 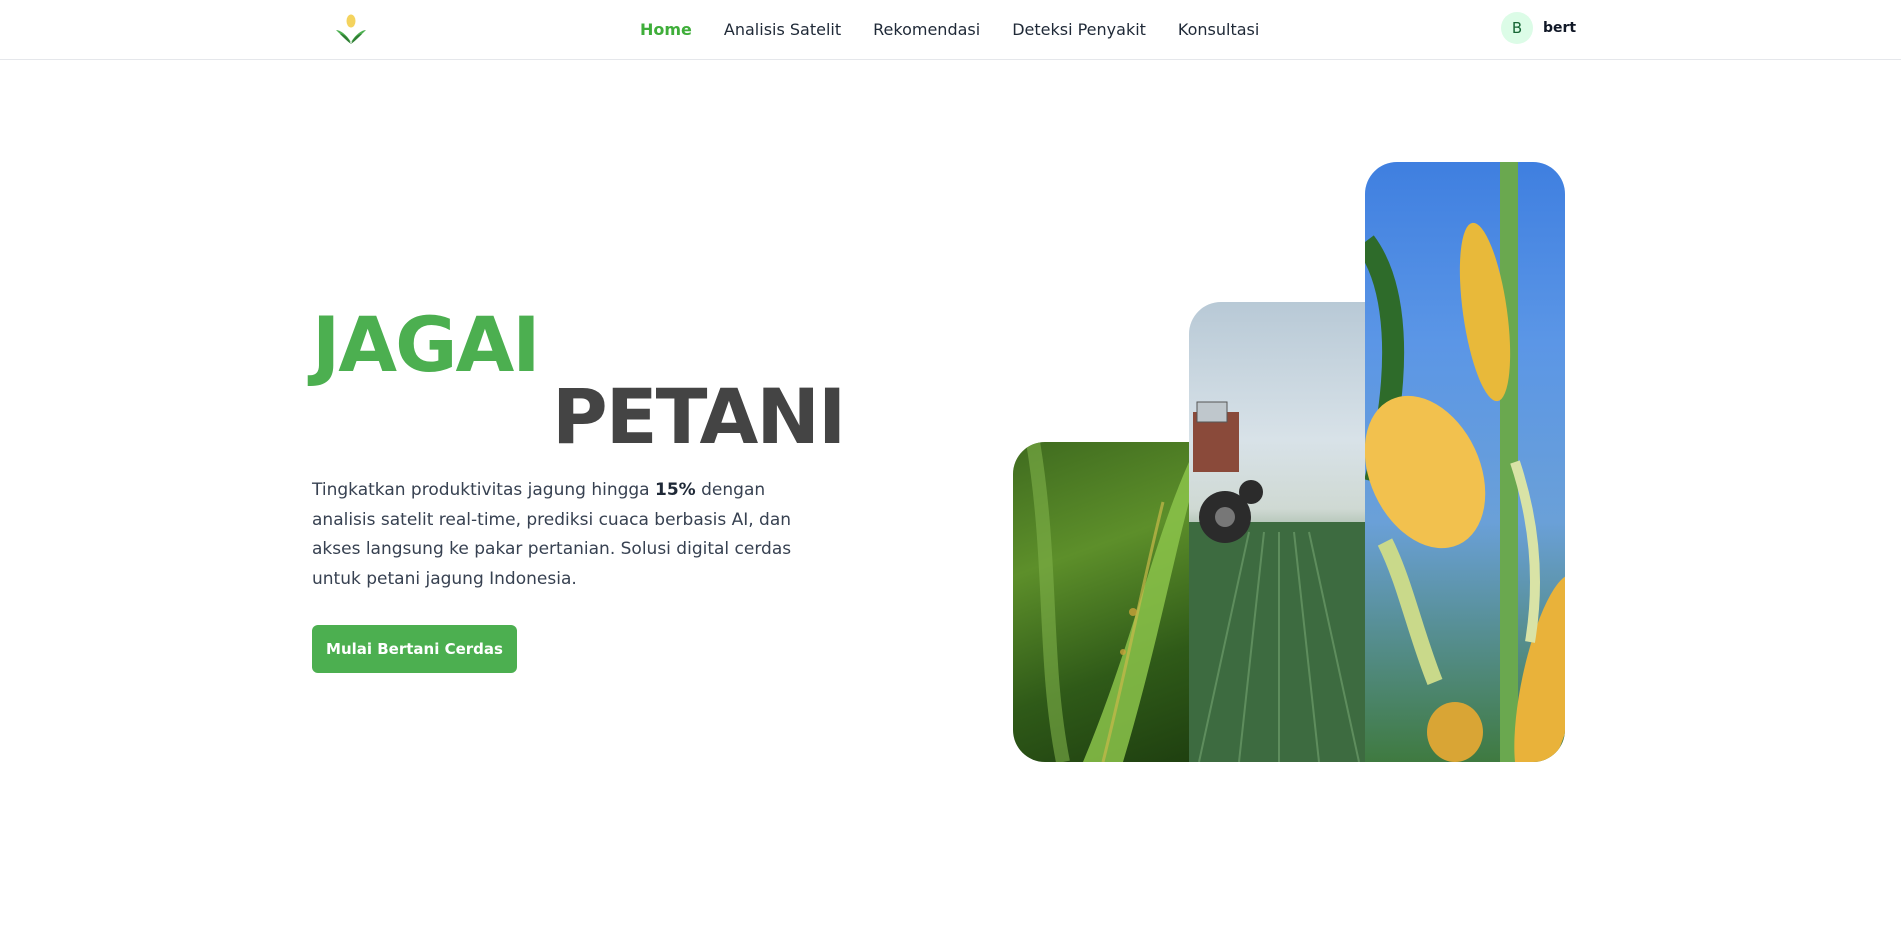 What do you see at coordinates (666, 29) in the screenshot?
I see `nav-home: Home` at bounding box center [666, 29].